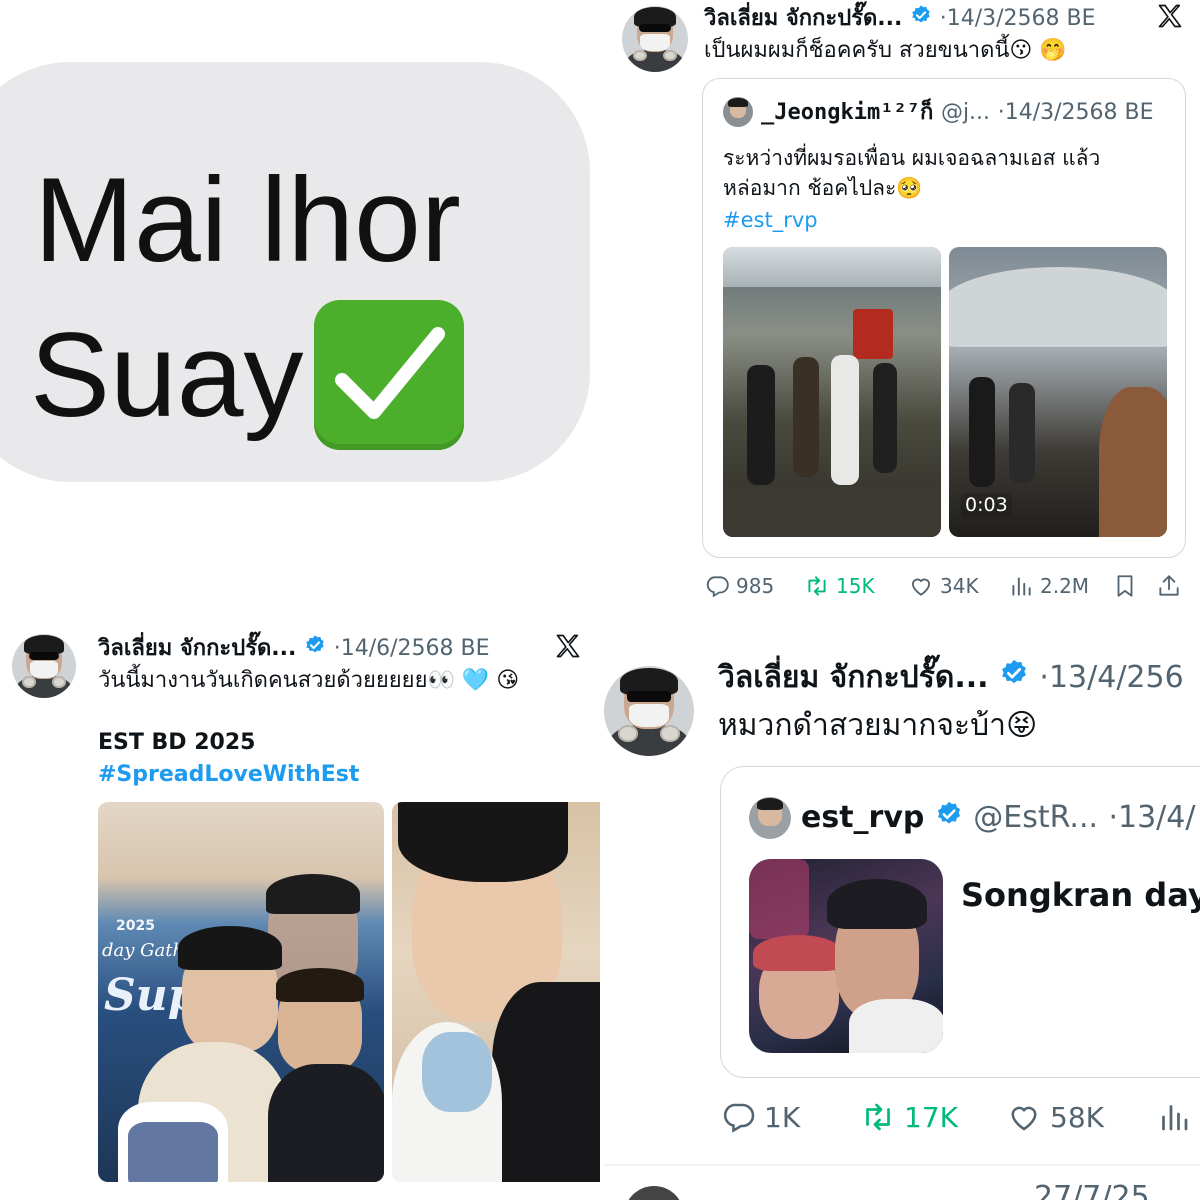 The height and width of the screenshot is (1200, 1200). I want to click on reply-count: 1K, so click(782, 1117).